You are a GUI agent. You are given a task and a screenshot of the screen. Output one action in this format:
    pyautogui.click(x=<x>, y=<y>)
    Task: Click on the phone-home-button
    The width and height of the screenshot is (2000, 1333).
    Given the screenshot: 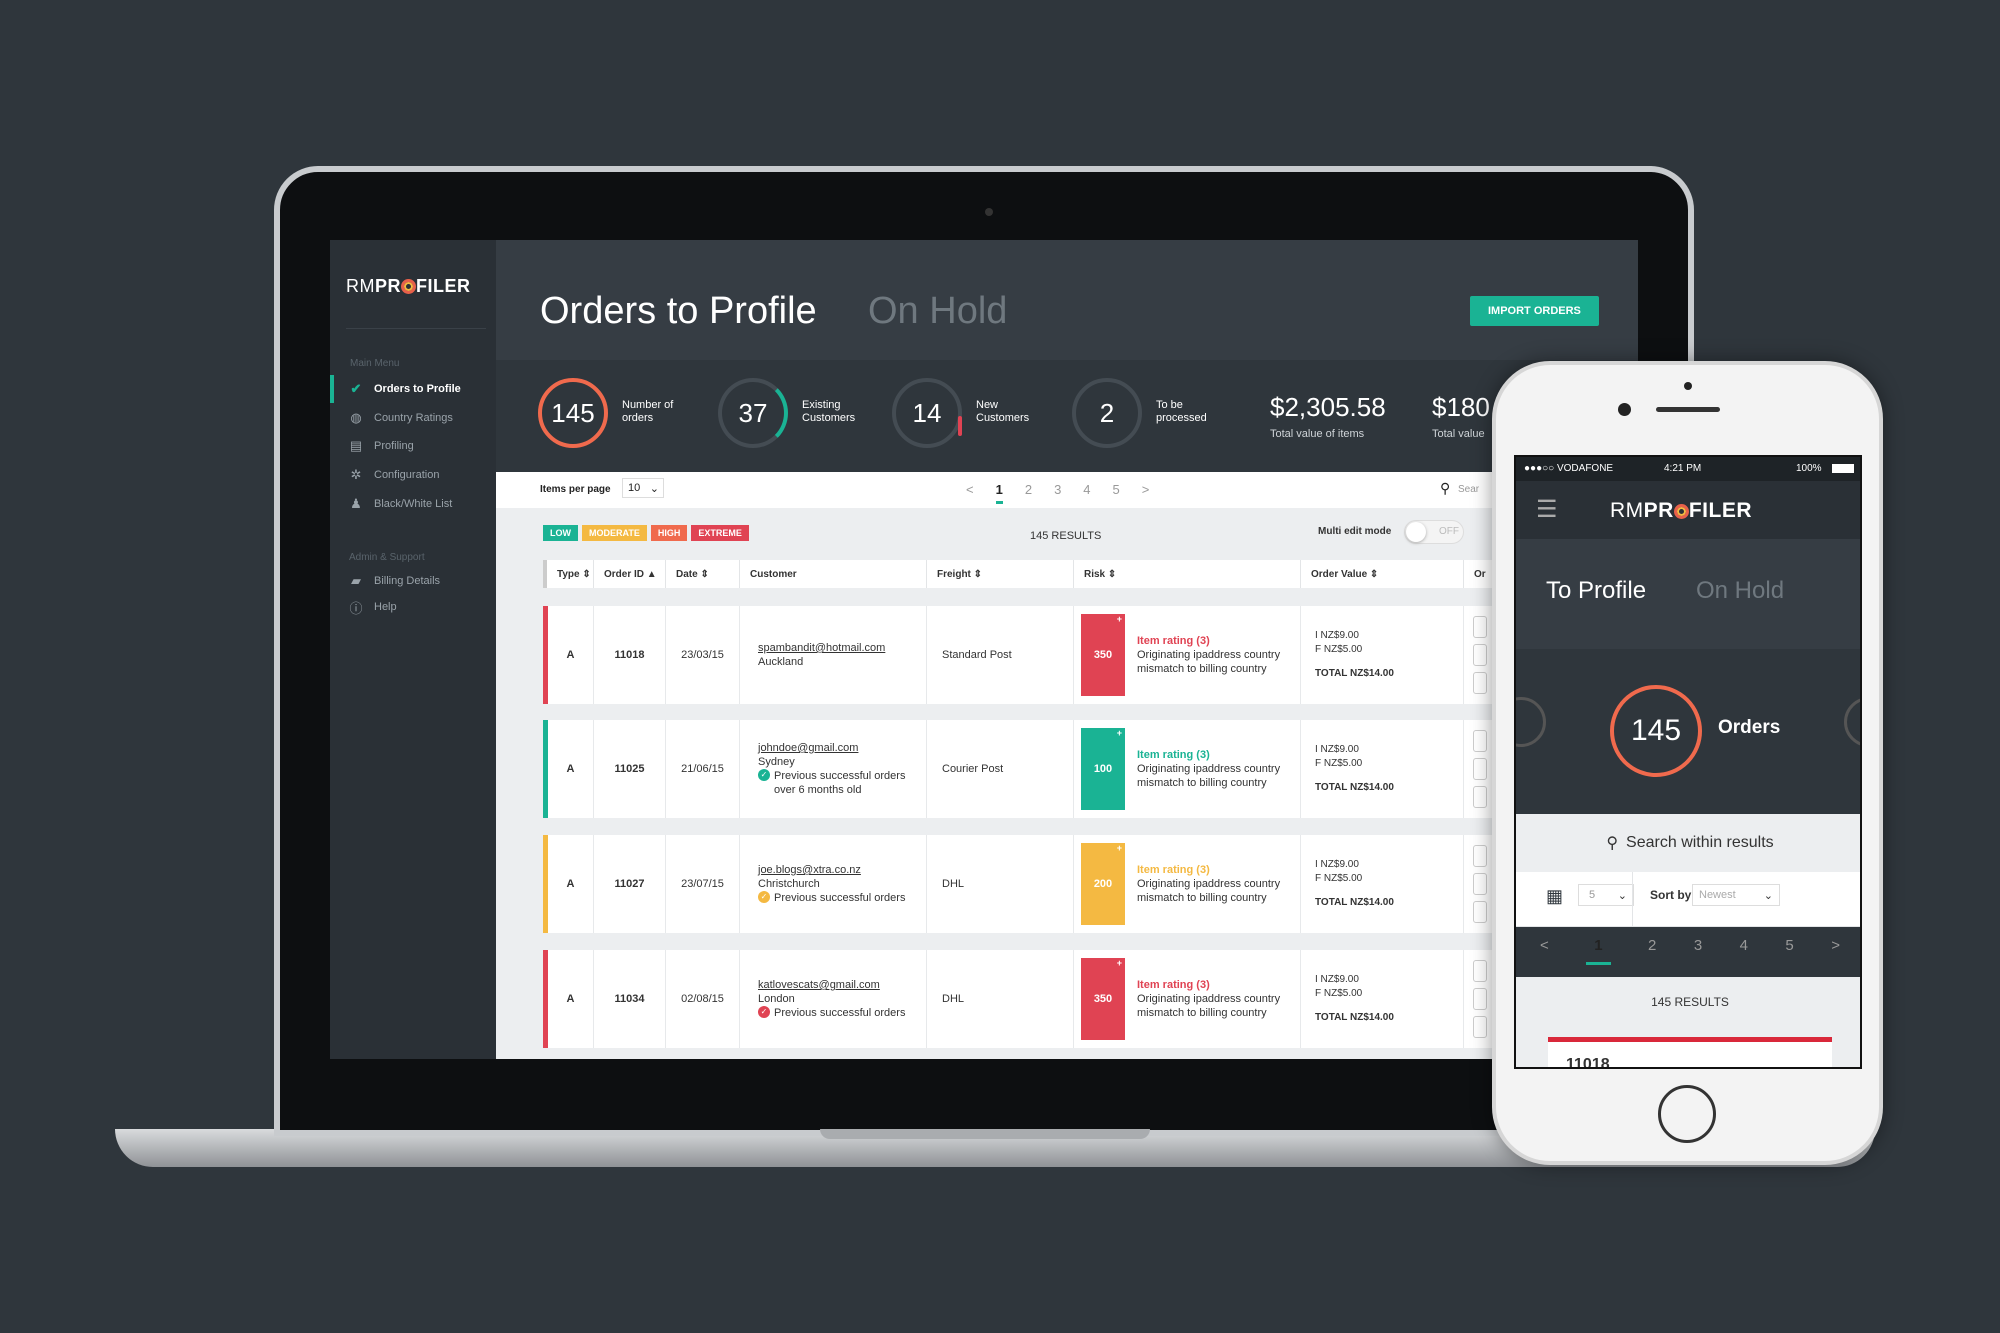 What is the action you would take?
    pyautogui.click(x=1687, y=1114)
    